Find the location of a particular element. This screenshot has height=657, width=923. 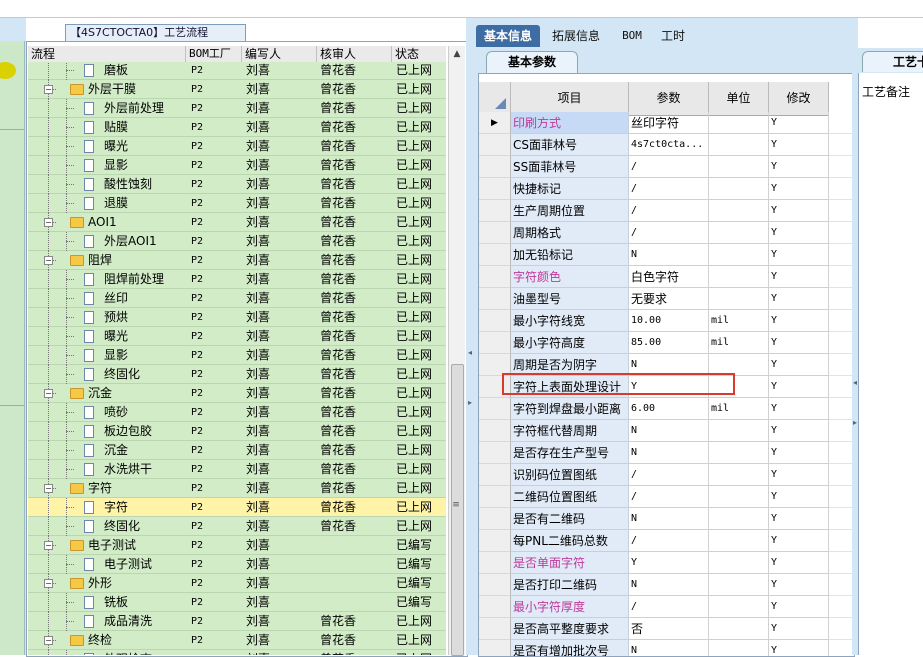

tree-folder-row: − 外形 P2 刘喜 已编写 is located at coordinates (237, 583).